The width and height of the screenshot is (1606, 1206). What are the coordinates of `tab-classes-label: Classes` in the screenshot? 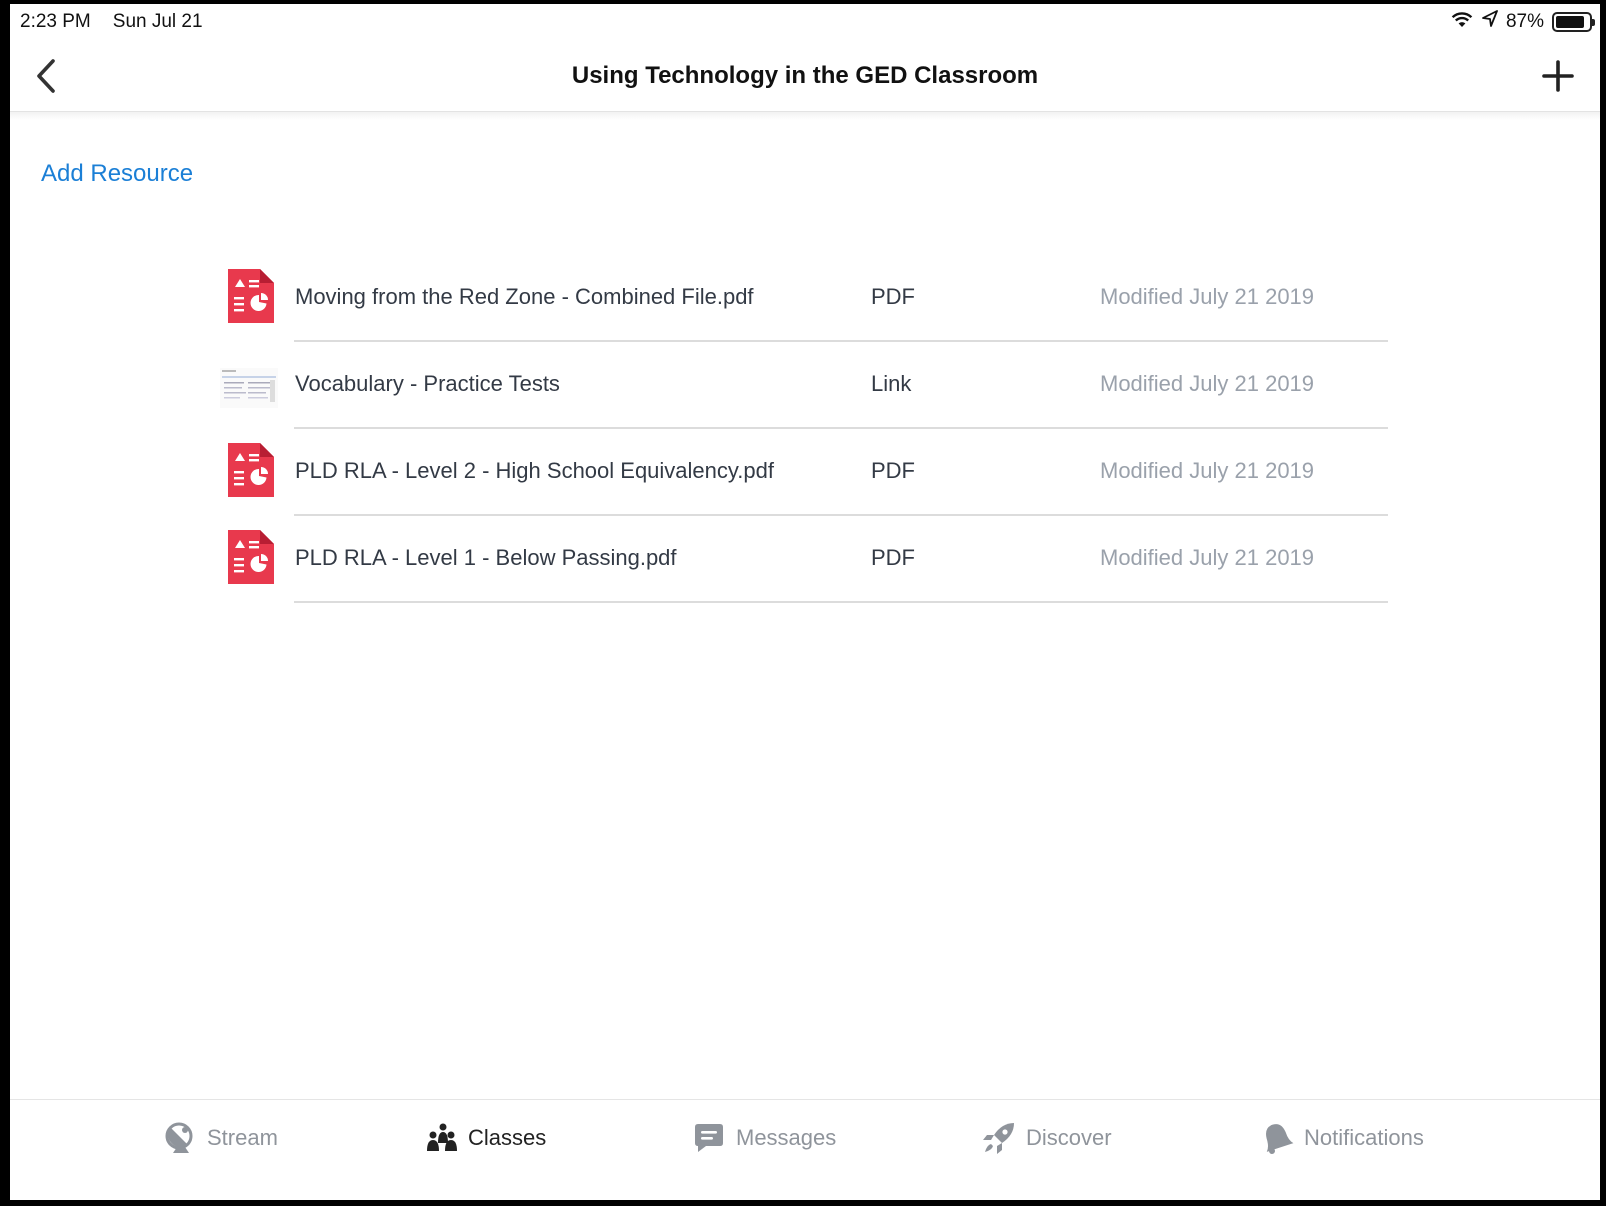 It's located at (507, 1137).